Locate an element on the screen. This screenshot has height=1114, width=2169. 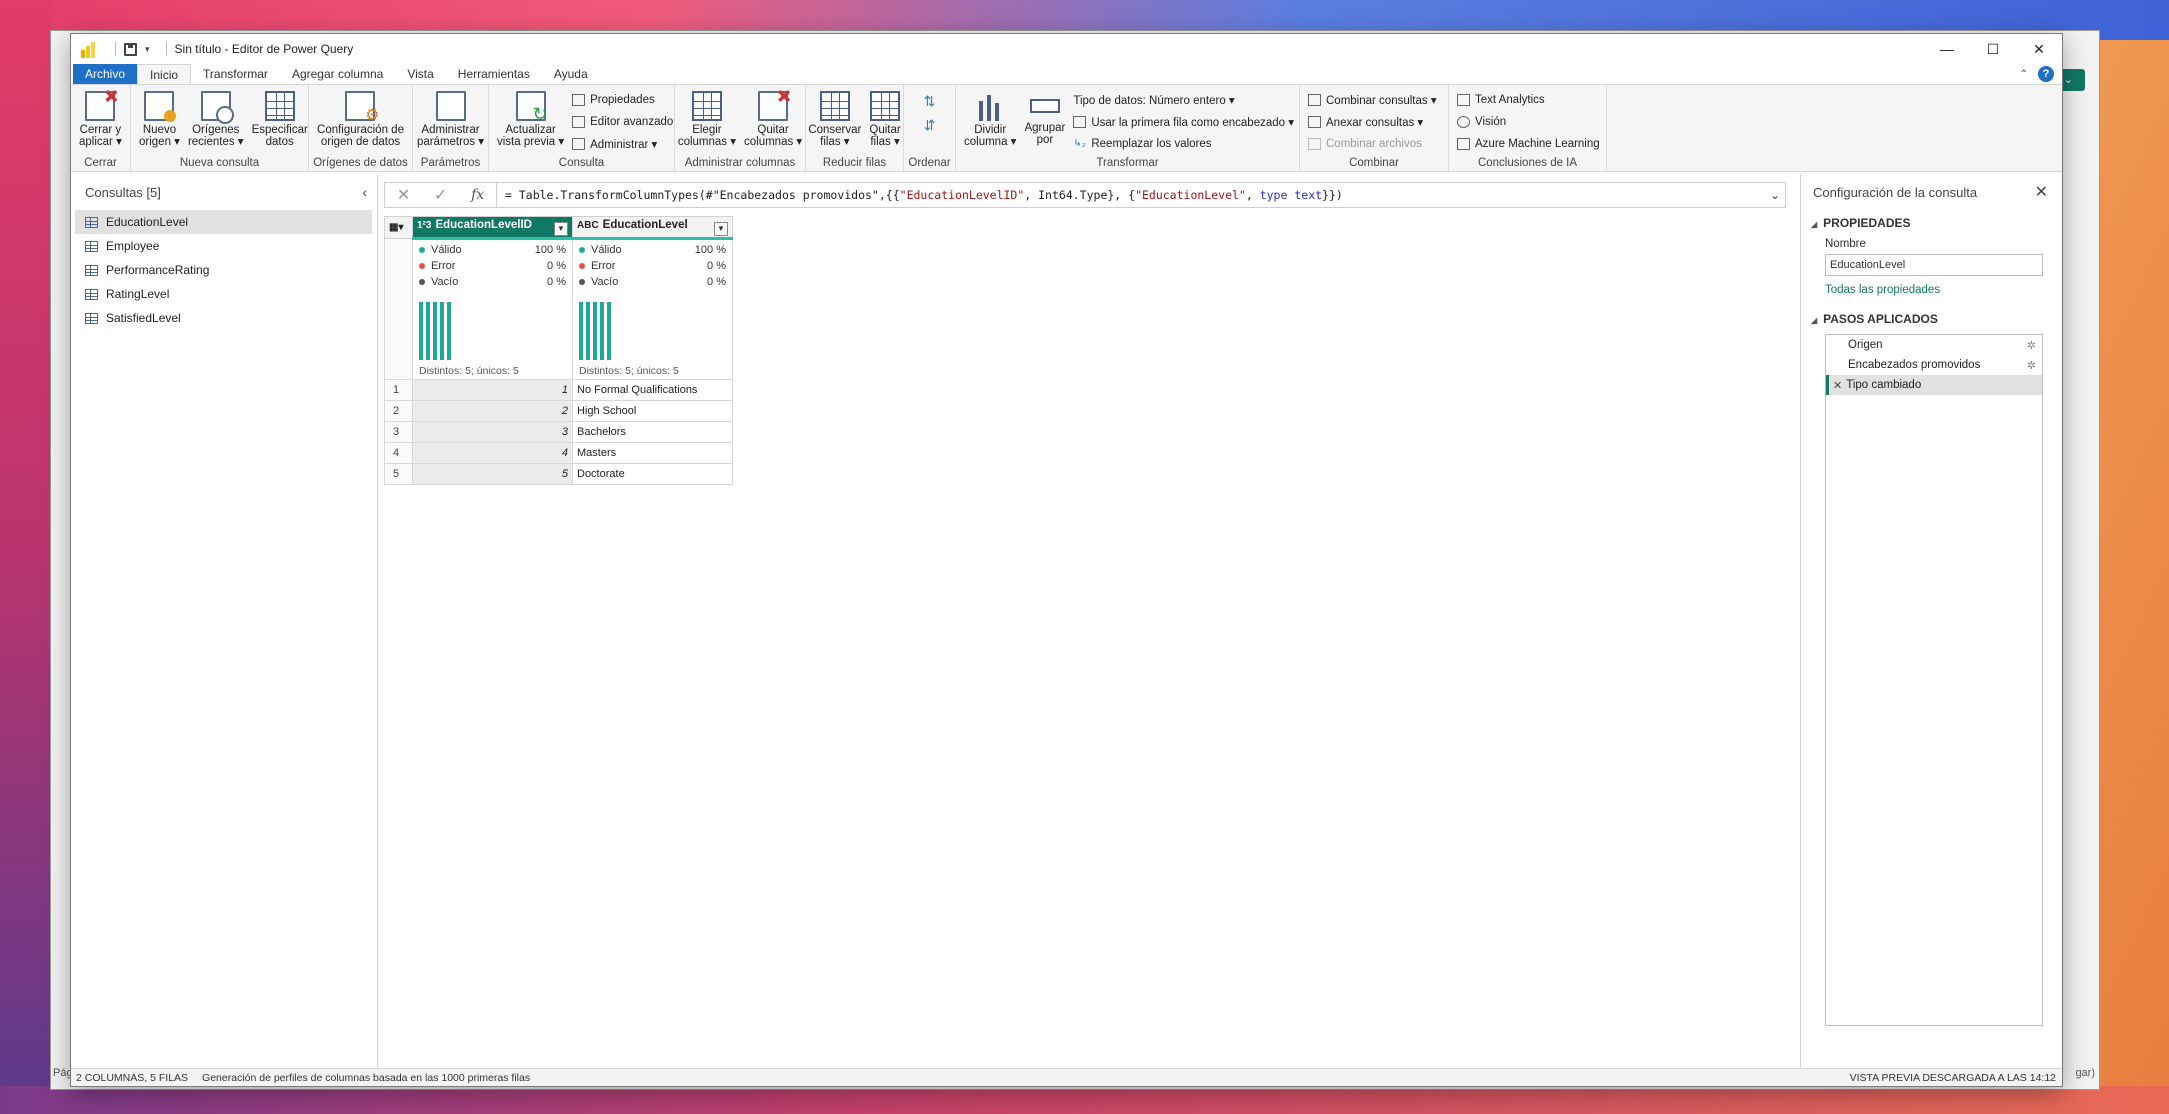
column-header-educationlevelid: 1²3 EducationLevelID ▼ is located at coordinates (492, 228).